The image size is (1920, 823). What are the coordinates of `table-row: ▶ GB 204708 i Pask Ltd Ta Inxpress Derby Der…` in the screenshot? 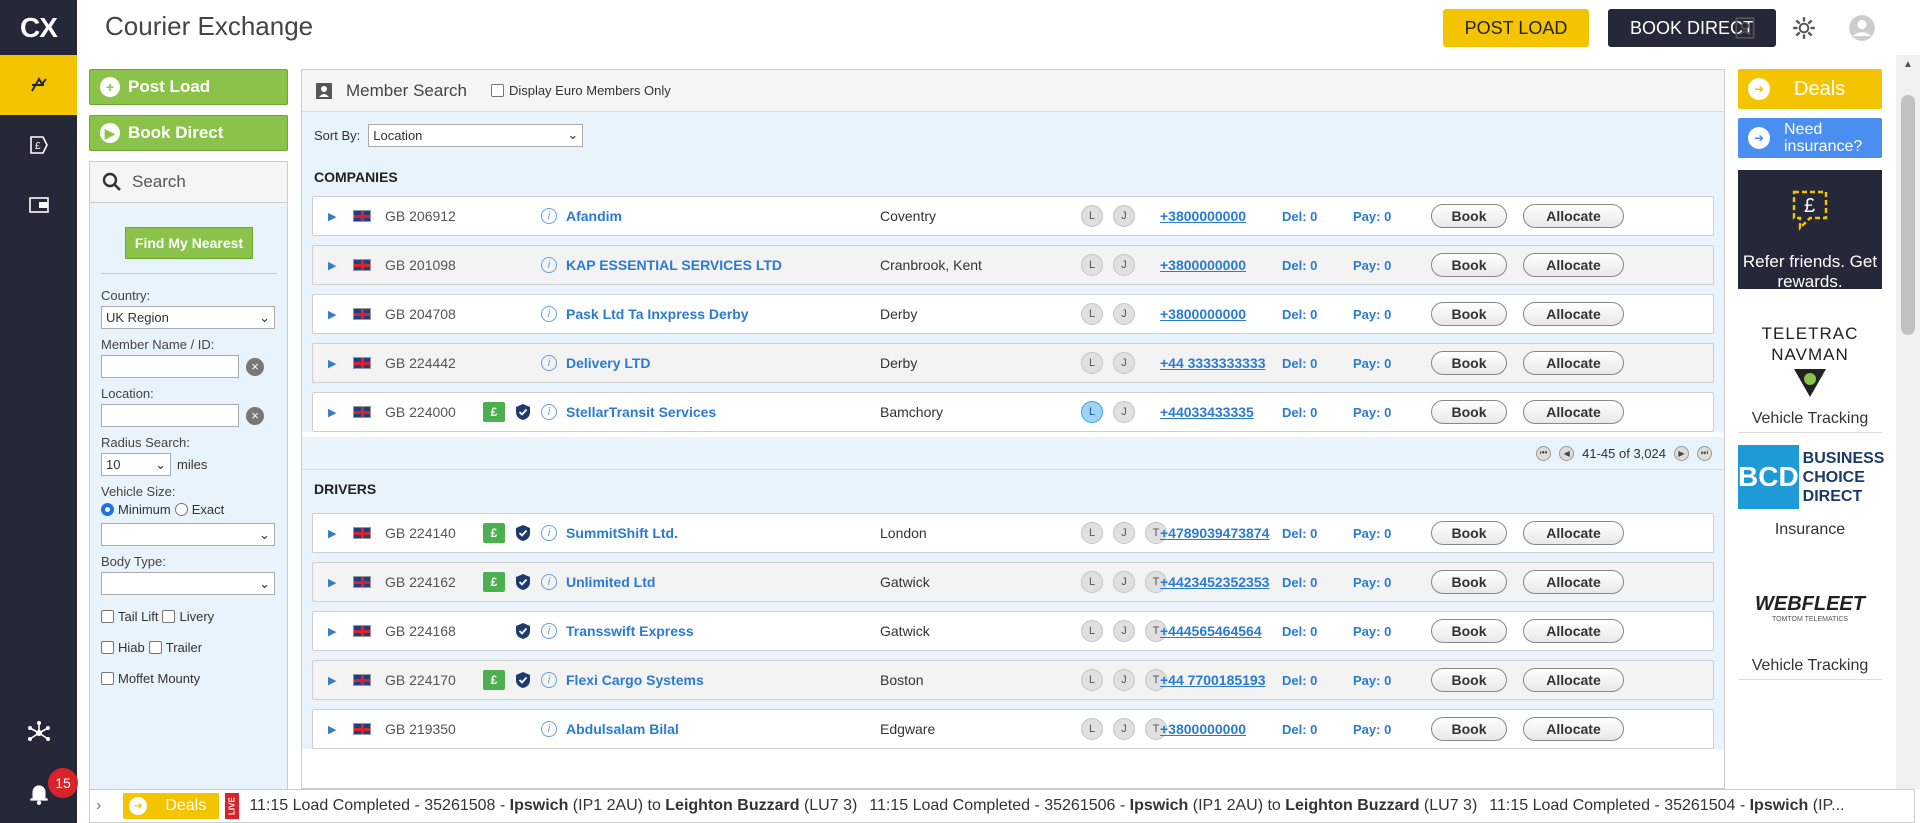 It's located at (1013, 314).